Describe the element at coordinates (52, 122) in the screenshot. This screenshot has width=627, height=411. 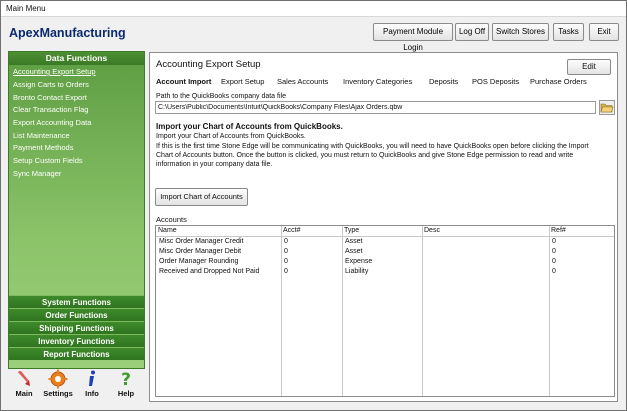
I see `sidebar-item-export-accounting: Export Accounting Data` at that location.